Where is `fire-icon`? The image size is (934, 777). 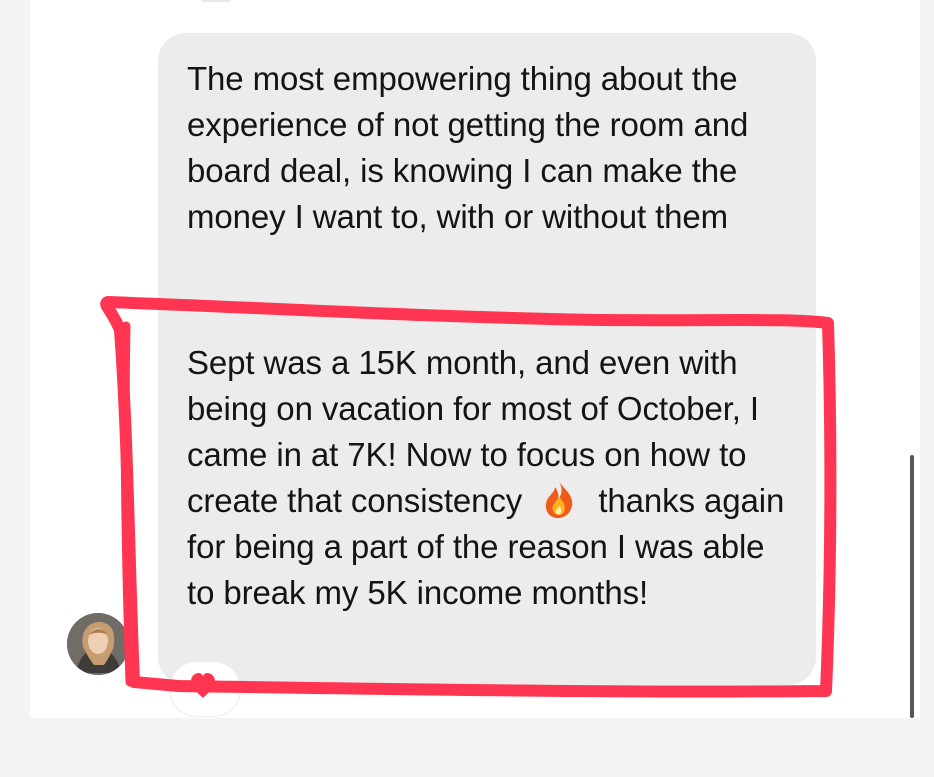 fire-icon is located at coordinates (559, 499).